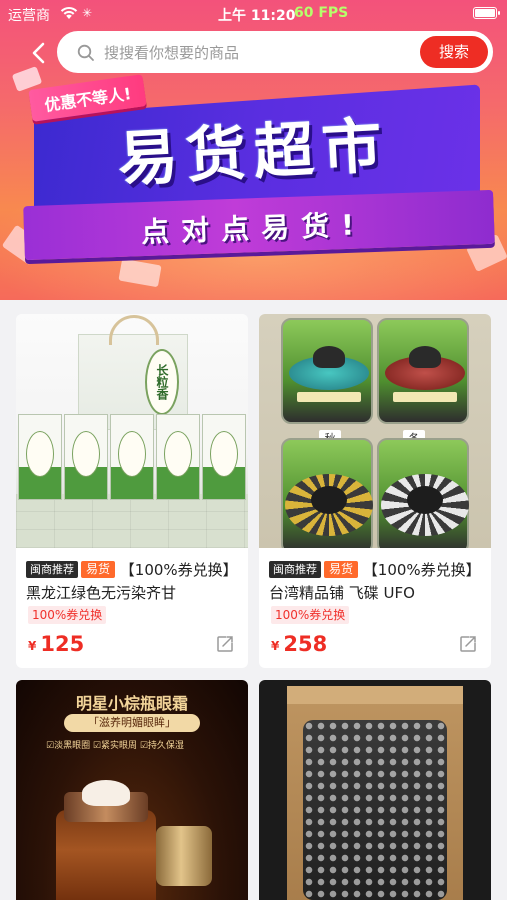 The width and height of the screenshot is (507, 900). Describe the element at coordinates (257, 16) in the screenshot. I see `clock: 上午 11:20` at that location.